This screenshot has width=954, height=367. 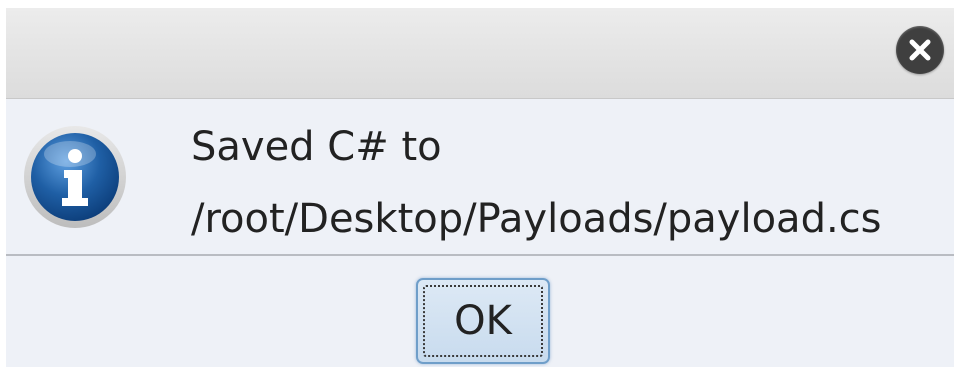 I want to click on message-line-2: /root/Desktop/Payloads/payload.cs, so click(x=536, y=219).